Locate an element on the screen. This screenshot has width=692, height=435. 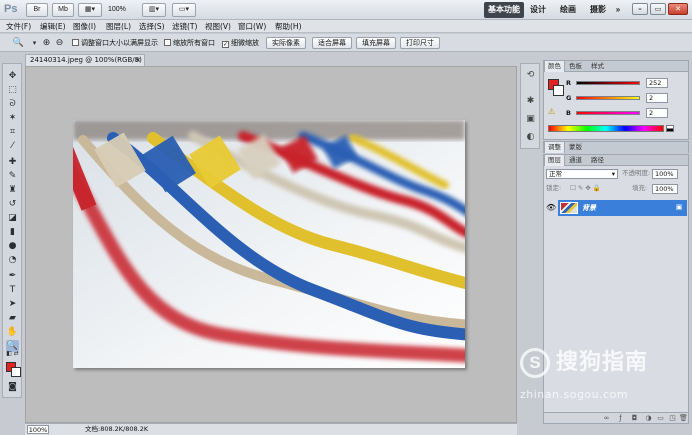
heal-icon: ✚ is located at coordinates (12, 162).